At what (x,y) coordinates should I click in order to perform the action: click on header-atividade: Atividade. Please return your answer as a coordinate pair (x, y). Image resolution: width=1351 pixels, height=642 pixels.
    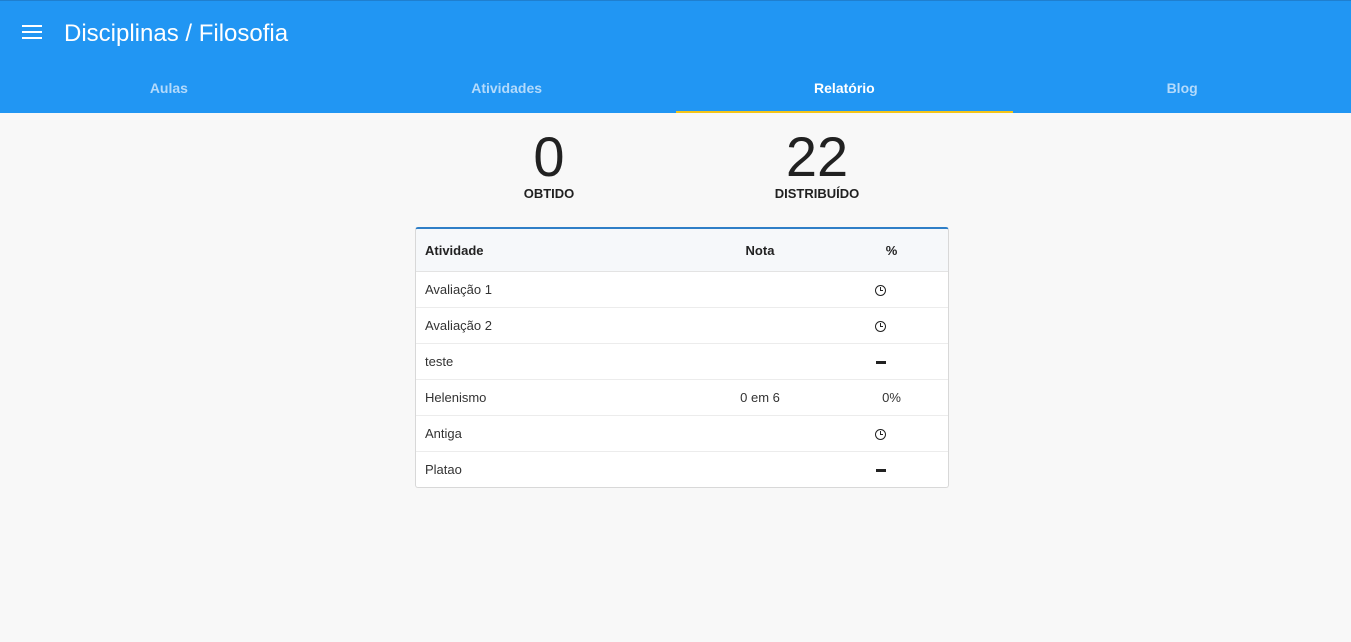
    Looking at the image, I should click on (550, 250).